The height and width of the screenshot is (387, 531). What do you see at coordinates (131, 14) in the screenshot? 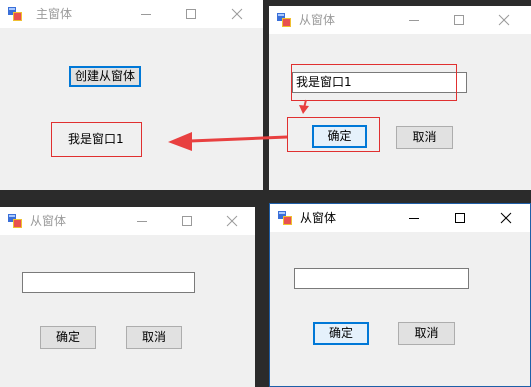
I see `title-bar: 主窗体` at bounding box center [131, 14].